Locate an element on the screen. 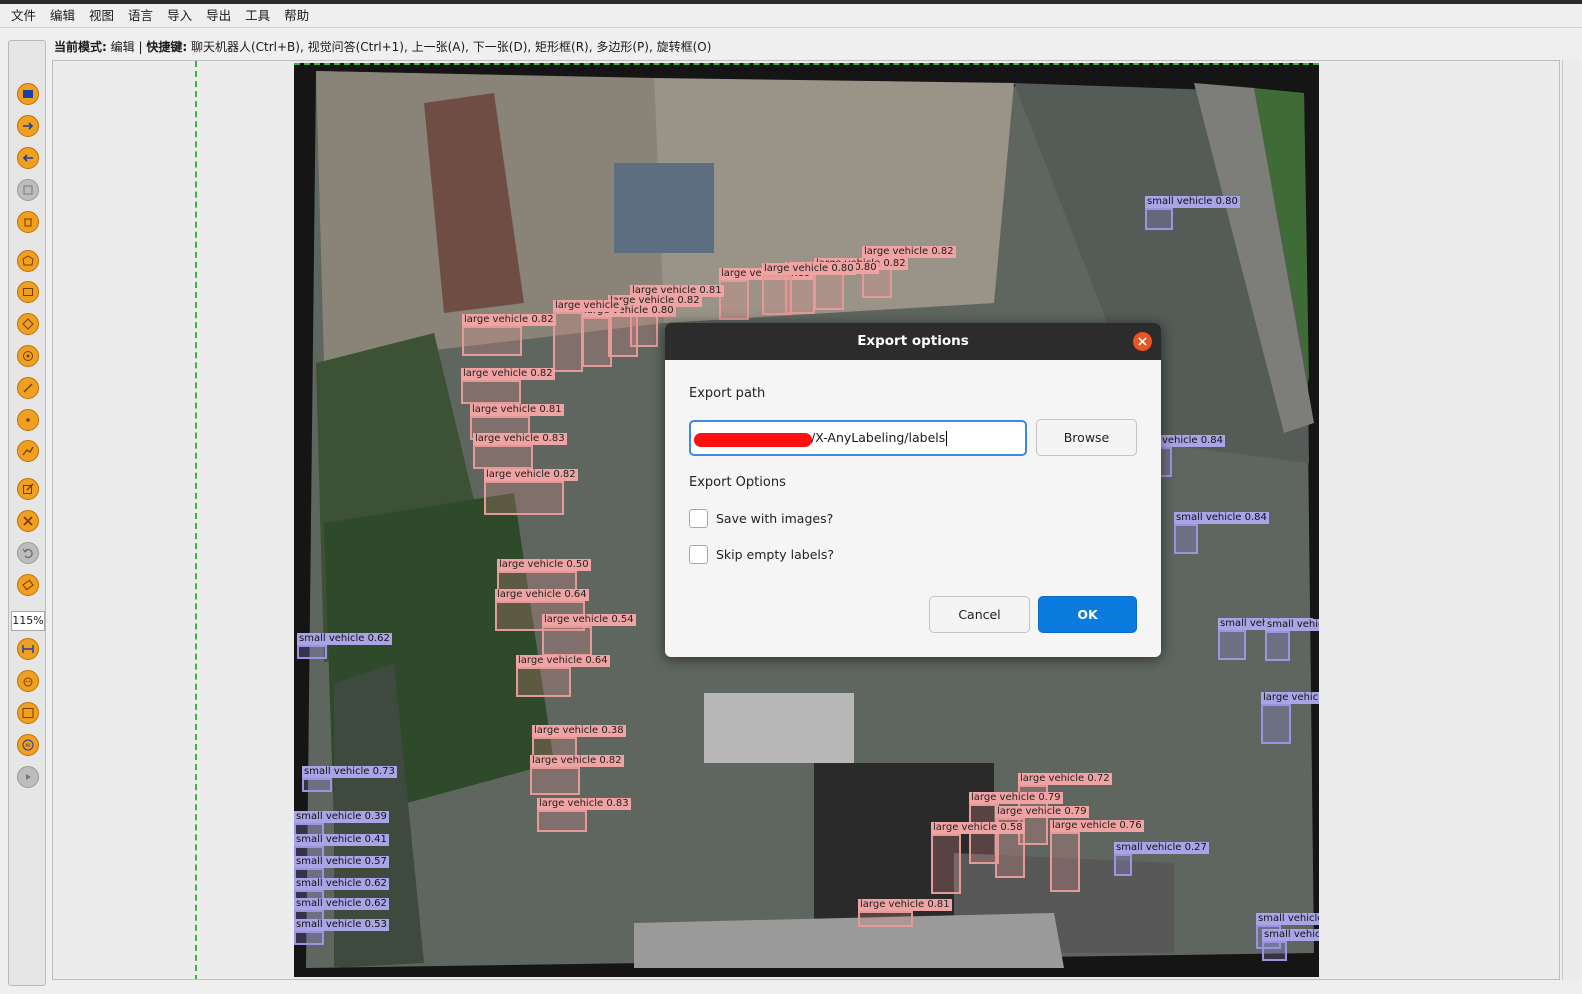  detection-label: large vehicle 0.79 is located at coordinates (1042, 812).